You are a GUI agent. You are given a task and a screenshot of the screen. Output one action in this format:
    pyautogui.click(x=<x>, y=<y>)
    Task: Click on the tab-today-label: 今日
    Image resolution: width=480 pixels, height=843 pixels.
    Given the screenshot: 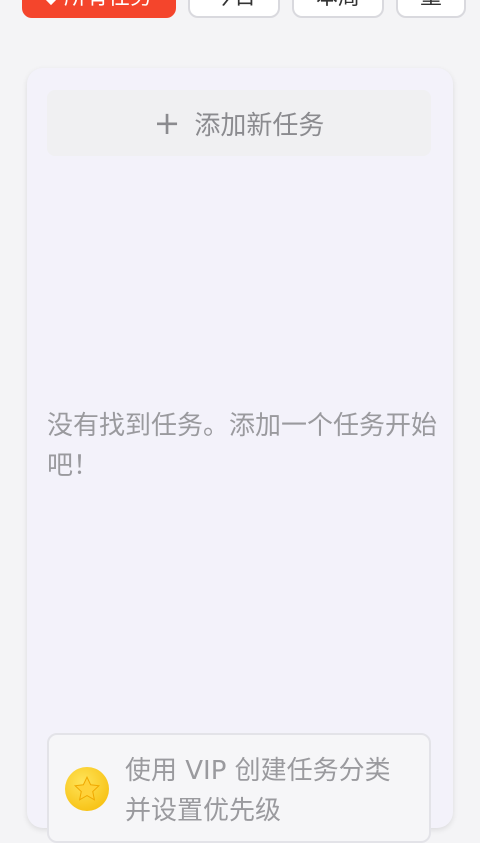 What is the action you would take?
    pyautogui.click(x=234, y=9)
    